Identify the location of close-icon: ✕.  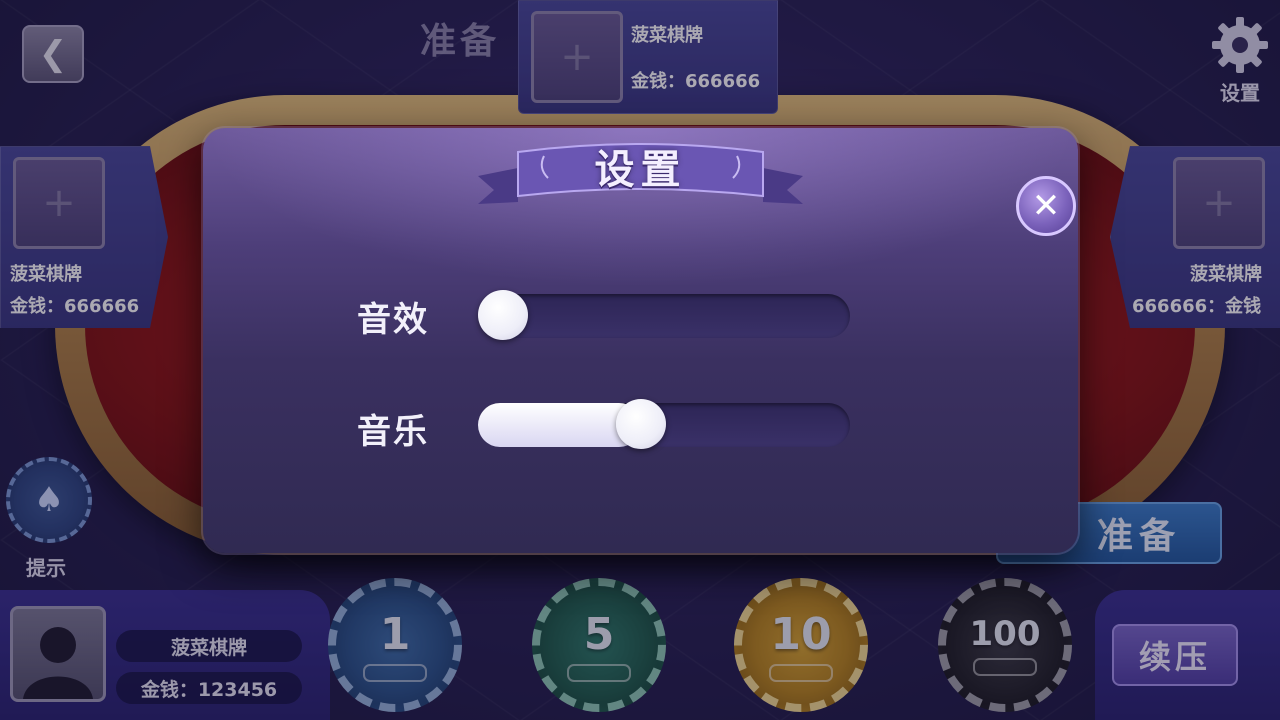
(1046, 206).